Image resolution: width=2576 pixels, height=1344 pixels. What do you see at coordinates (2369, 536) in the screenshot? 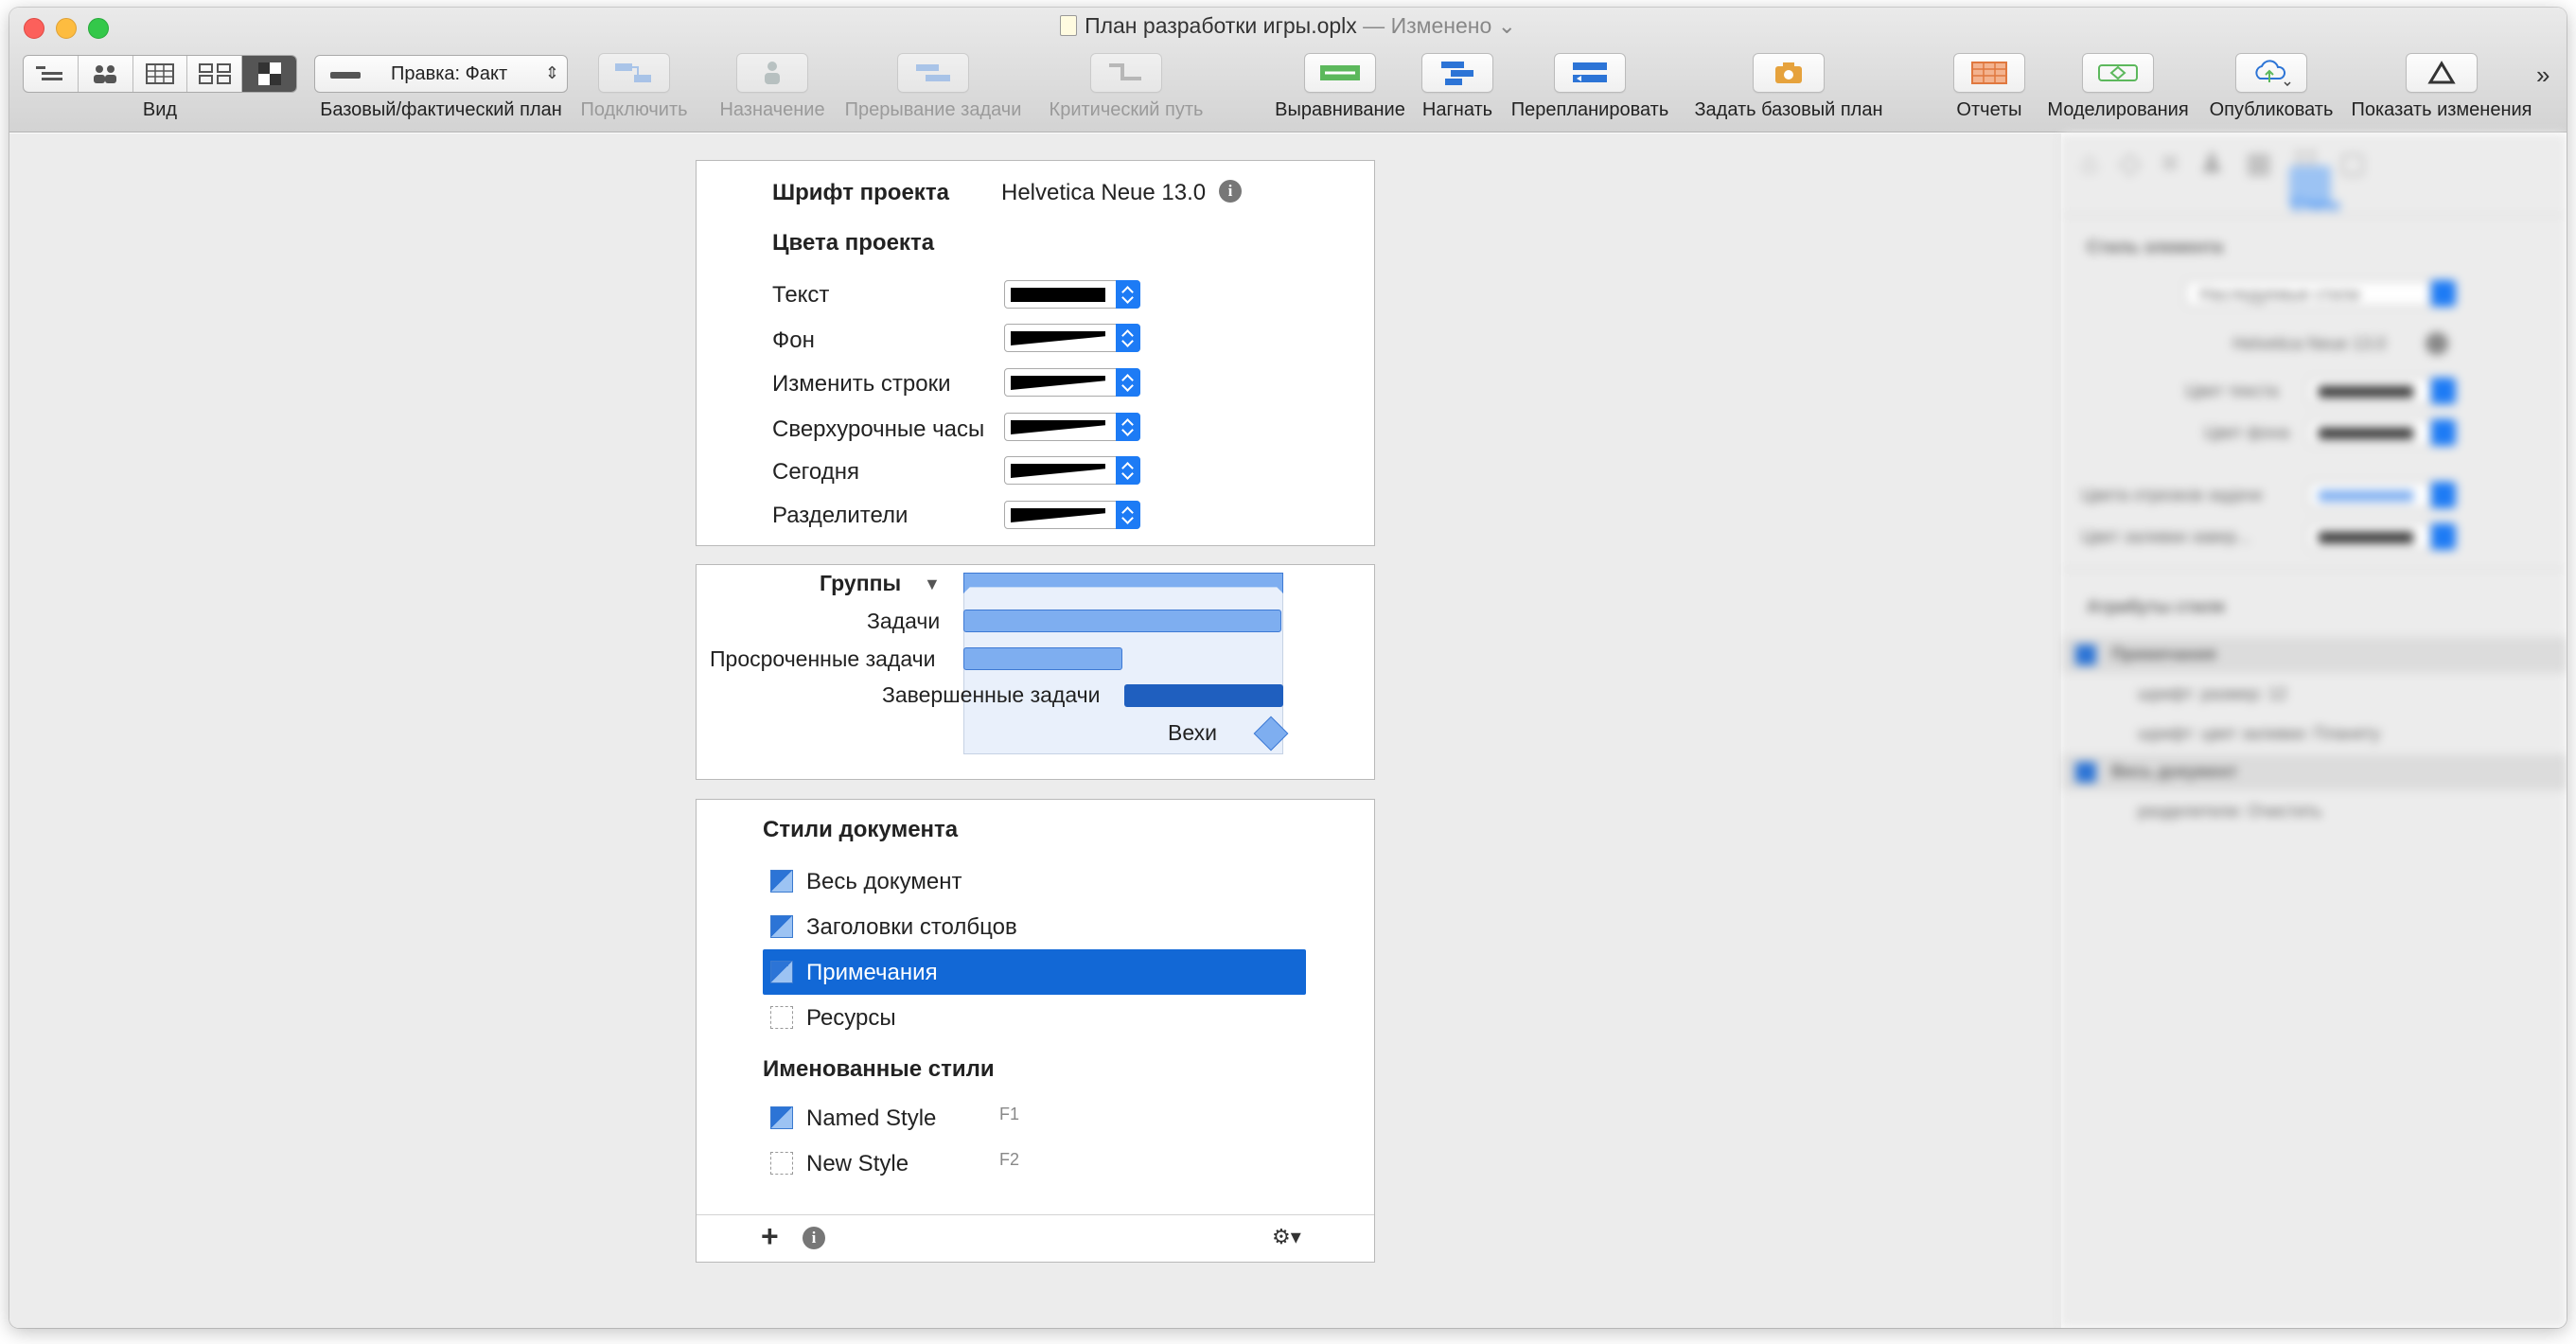
I see `inspector-fill-color-well` at bounding box center [2369, 536].